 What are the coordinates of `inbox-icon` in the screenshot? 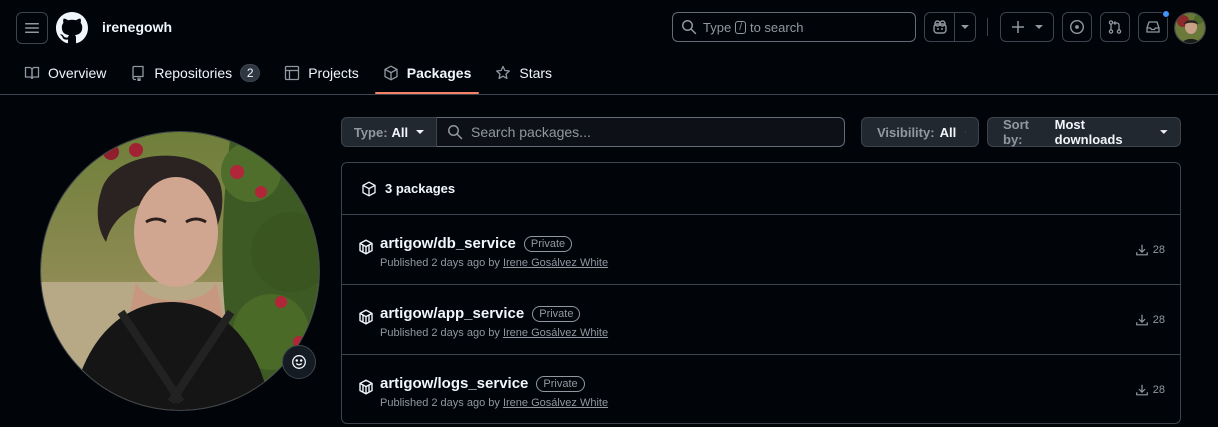 It's located at (1153, 27).